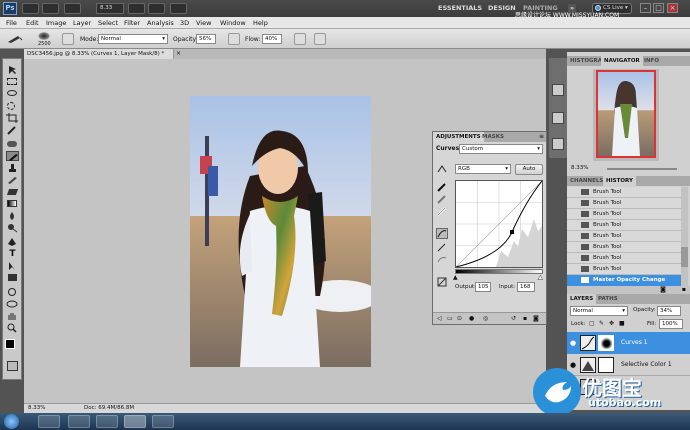  Describe the element at coordinates (540, 277) in the screenshot. I see `white-point-slider-icon: ▲` at that location.